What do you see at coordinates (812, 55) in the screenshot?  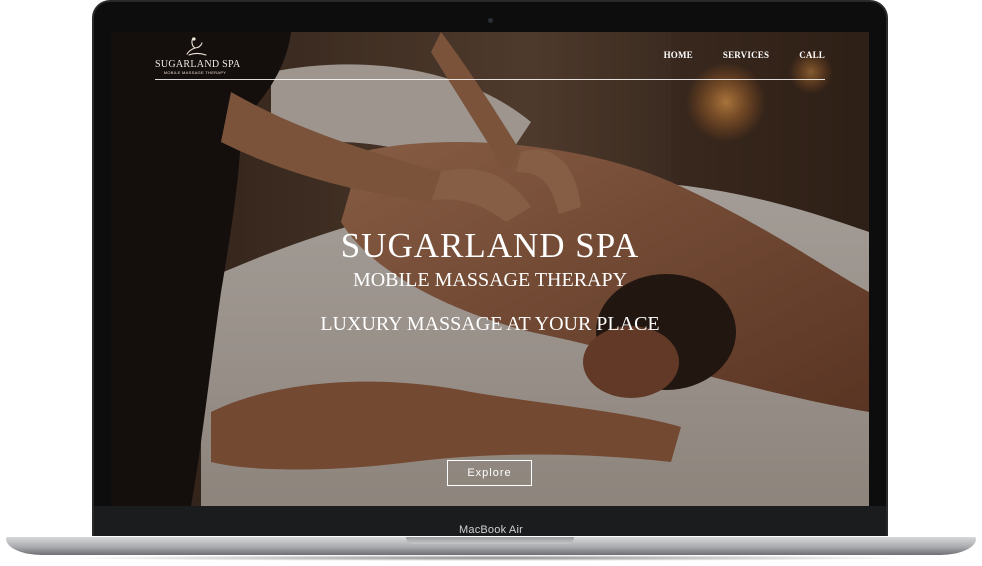 I see `nav-link-call: CALL` at bounding box center [812, 55].